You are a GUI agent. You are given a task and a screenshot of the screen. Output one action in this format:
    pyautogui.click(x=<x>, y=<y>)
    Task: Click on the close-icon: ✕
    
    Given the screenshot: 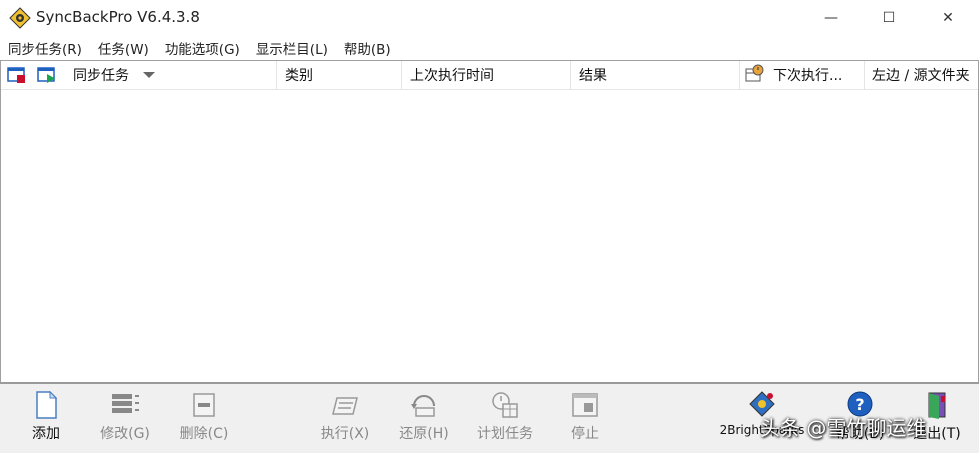 What is the action you would take?
    pyautogui.click(x=948, y=18)
    